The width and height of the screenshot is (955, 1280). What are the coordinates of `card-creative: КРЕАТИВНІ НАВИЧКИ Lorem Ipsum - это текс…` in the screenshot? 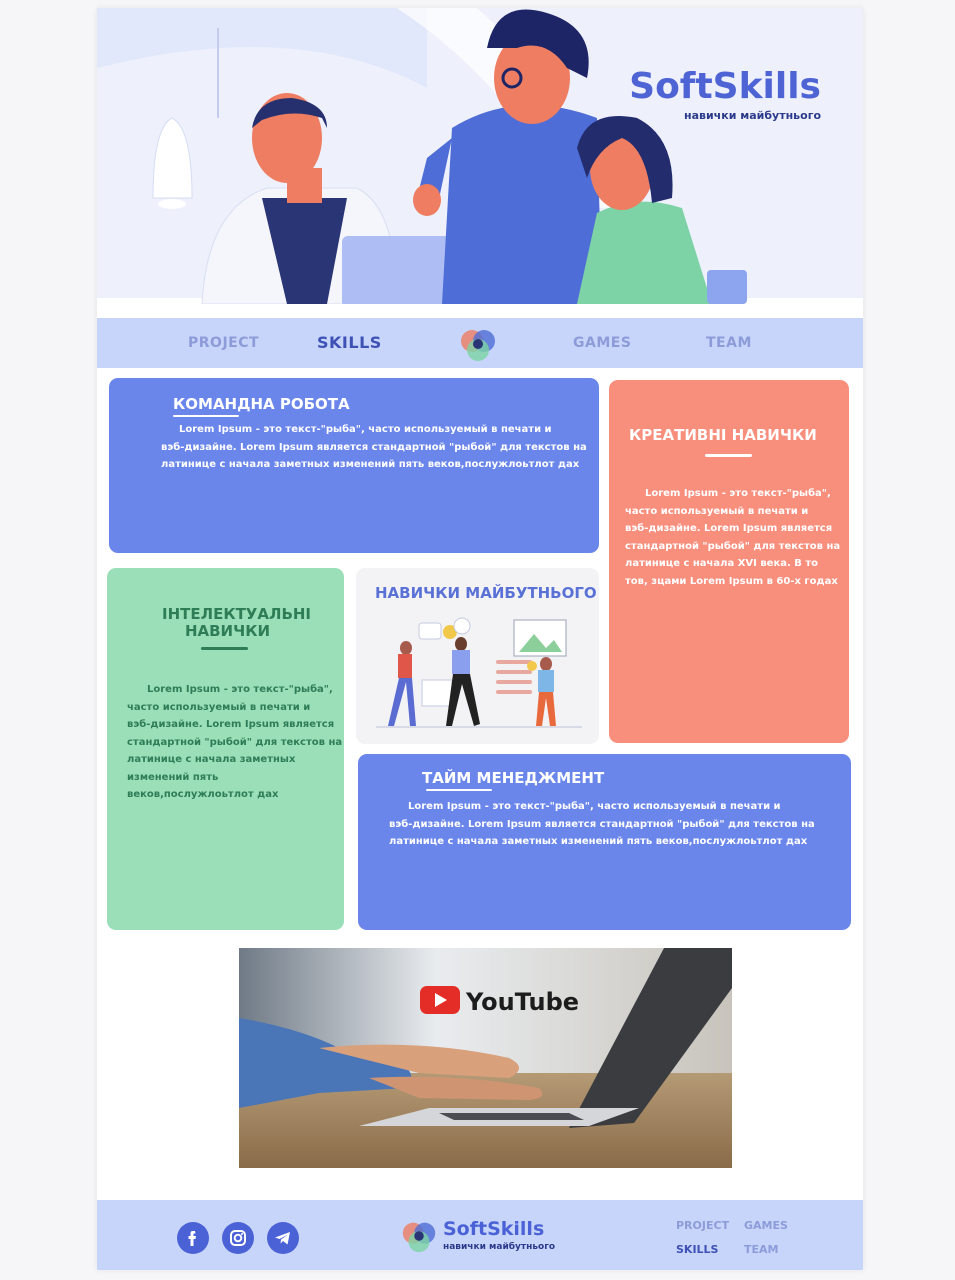 It's located at (729, 561).